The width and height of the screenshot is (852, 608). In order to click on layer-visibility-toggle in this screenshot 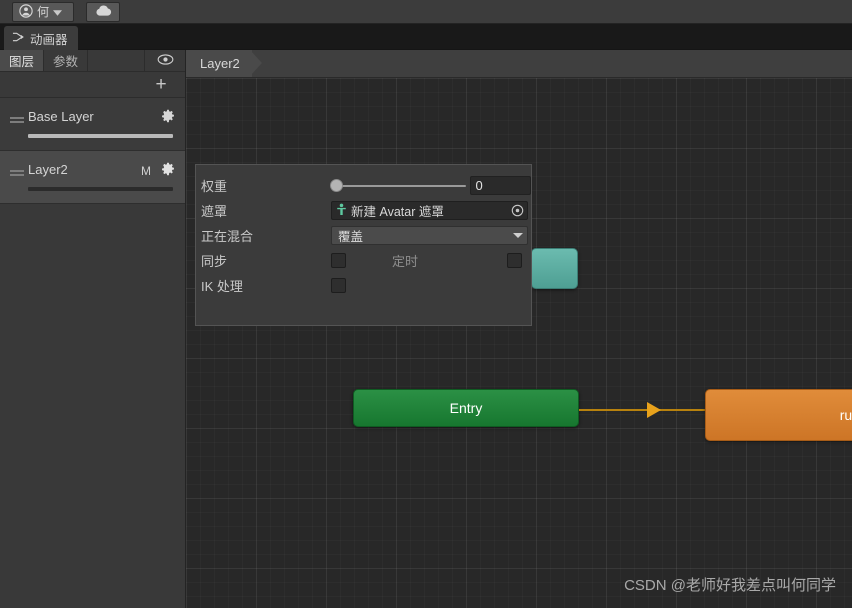, I will do `click(165, 60)`.